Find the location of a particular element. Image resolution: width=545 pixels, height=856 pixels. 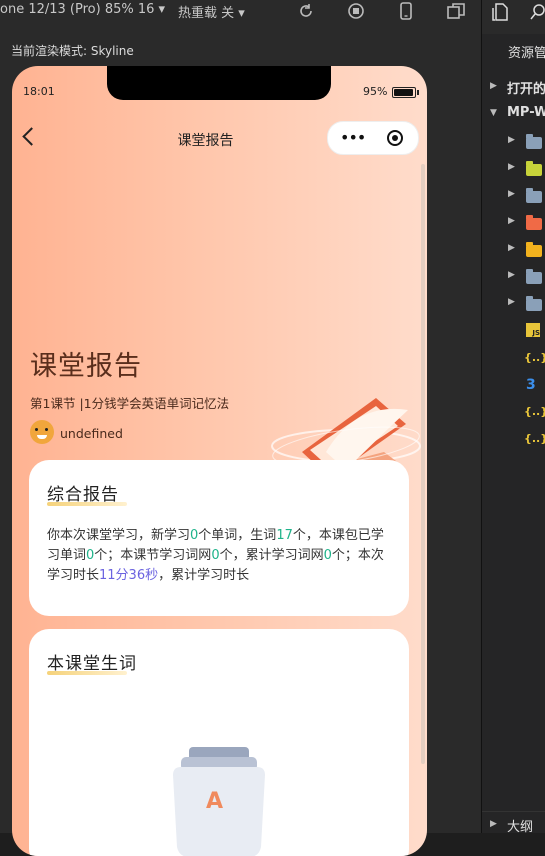

phone-preview-icon is located at coordinates (406, 11).